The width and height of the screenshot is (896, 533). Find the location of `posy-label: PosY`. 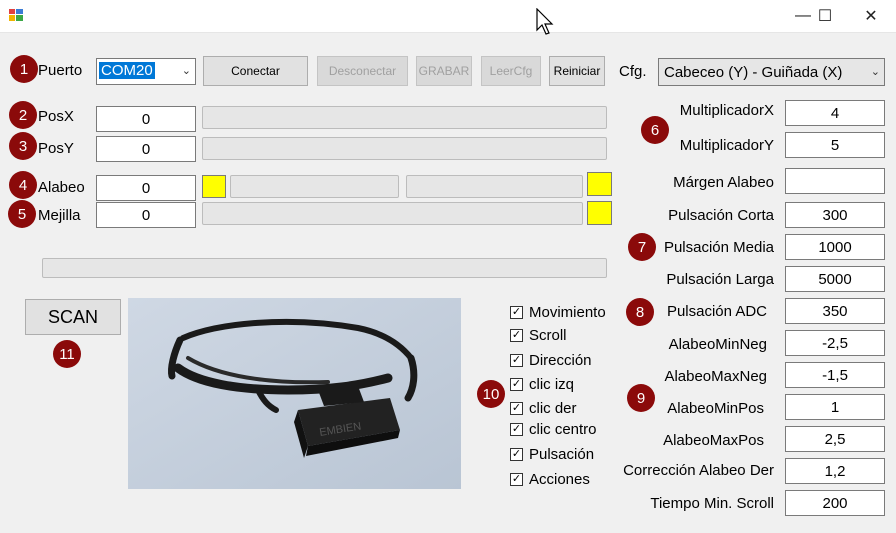

posy-label: PosY is located at coordinates (56, 148).